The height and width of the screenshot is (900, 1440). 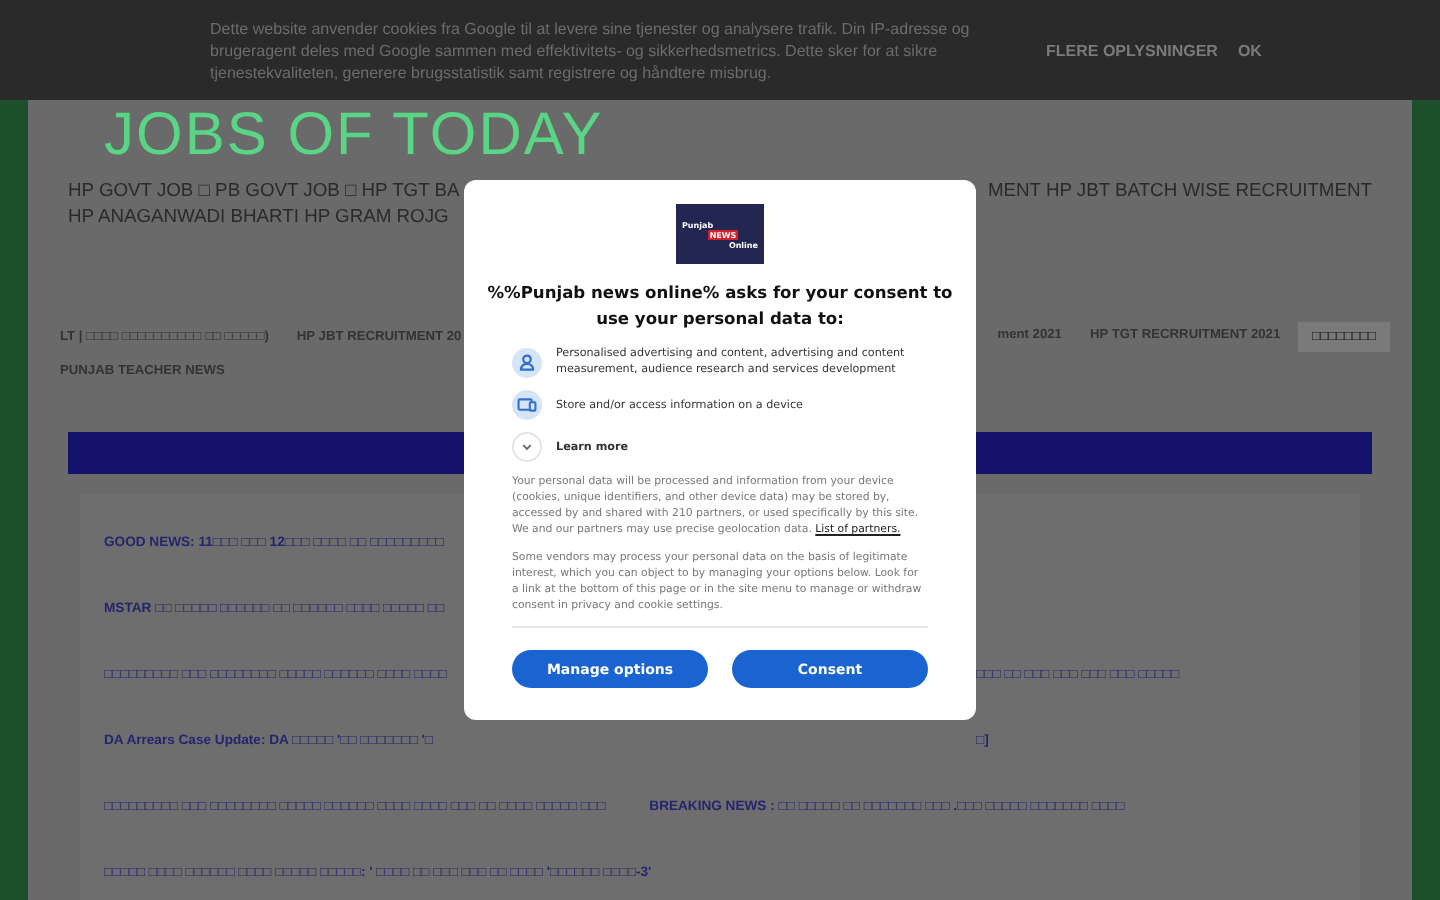 What do you see at coordinates (527, 362) in the screenshot?
I see `person-icon` at bounding box center [527, 362].